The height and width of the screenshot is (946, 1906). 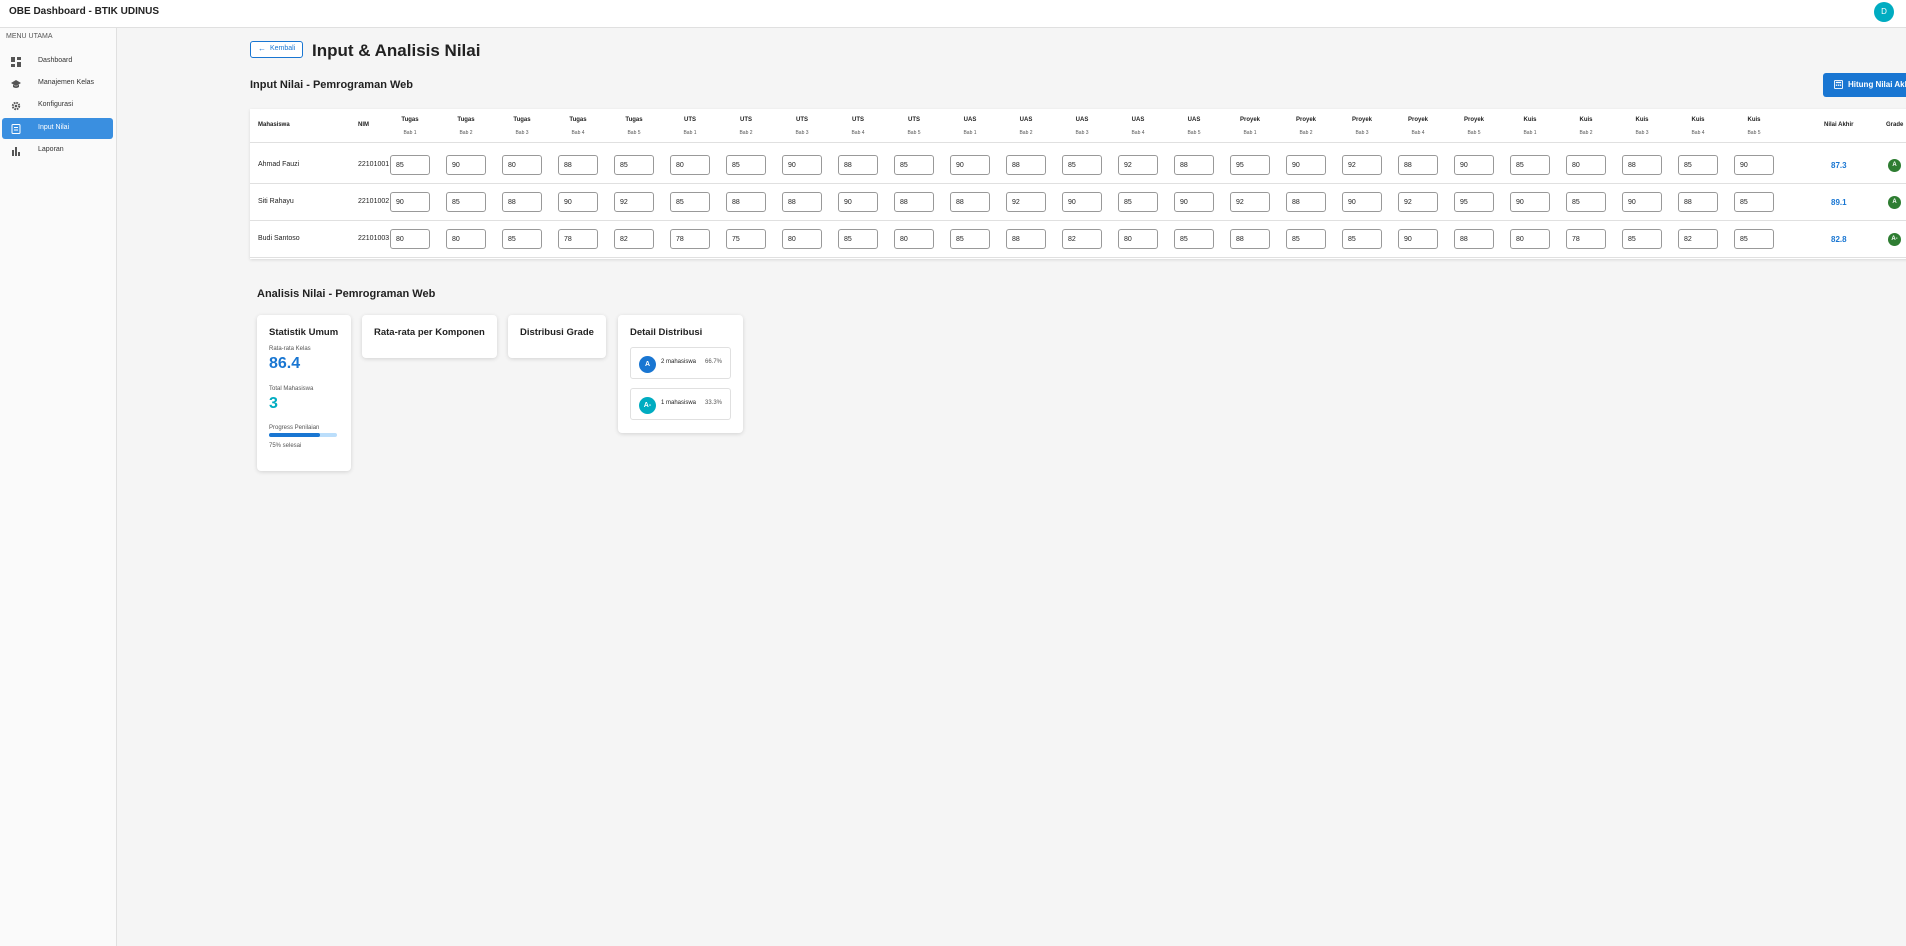 I want to click on sidebar-item-dashboard: Dashboard, so click(x=57, y=61).